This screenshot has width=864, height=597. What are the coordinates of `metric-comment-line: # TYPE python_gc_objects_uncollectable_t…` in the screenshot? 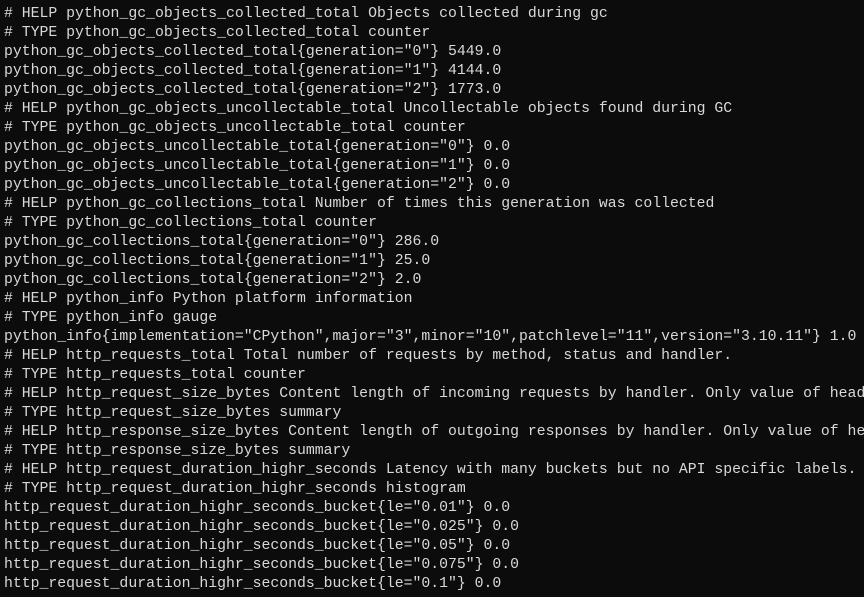 It's located at (235, 128).